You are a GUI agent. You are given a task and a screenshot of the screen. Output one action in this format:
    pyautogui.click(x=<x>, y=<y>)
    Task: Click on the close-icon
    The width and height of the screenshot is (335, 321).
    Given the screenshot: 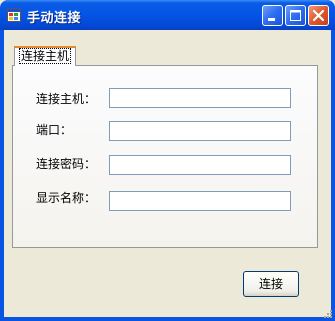 What is the action you would take?
    pyautogui.click(x=318, y=15)
    